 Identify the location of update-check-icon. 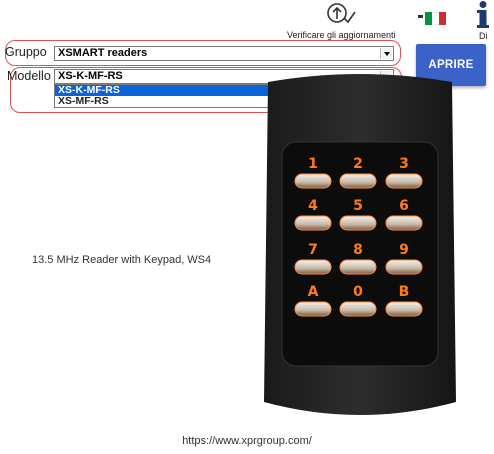
(339, 15).